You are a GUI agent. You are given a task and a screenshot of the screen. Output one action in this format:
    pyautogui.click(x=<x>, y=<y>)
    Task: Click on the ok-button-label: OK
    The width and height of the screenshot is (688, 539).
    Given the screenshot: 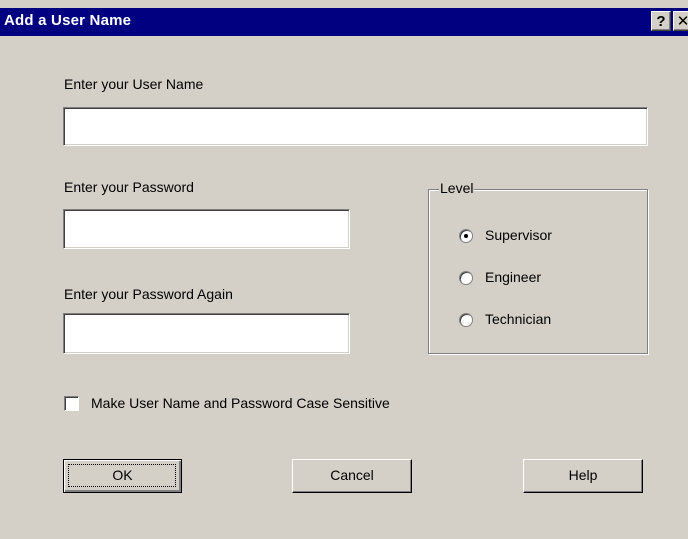 What is the action you would take?
    pyautogui.click(x=122, y=475)
    